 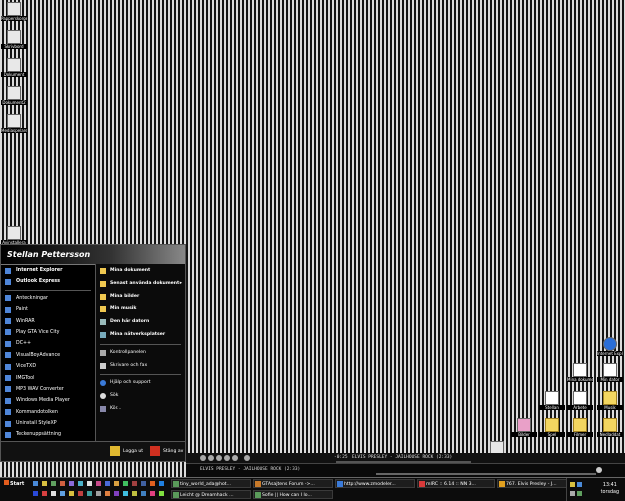 What do you see at coordinates (140, 366) in the screenshot?
I see `menu-item-printers: Skrivare och fax` at bounding box center [140, 366].